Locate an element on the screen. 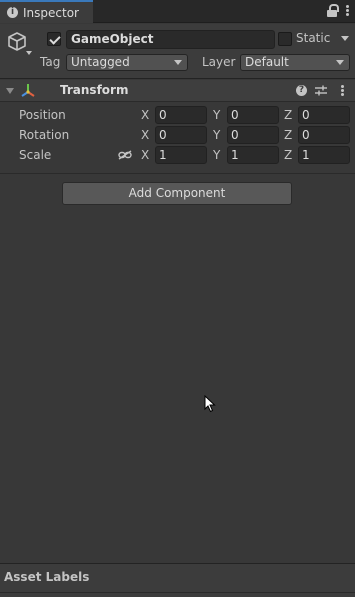 The image size is (355, 597). scale-y-field: 1 is located at coordinates (253, 155).